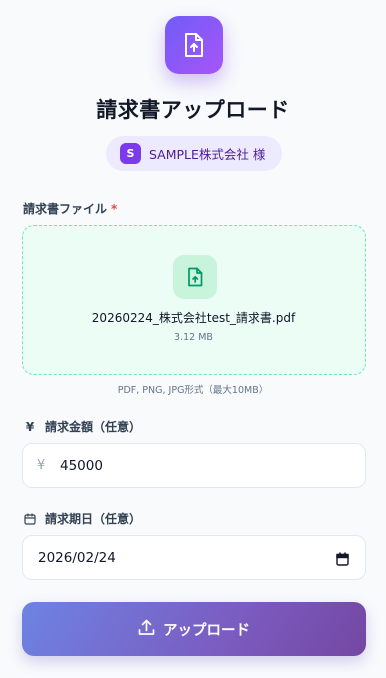 This screenshot has height=678, width=386. Describe the element at coordinates (93, 519) in the screenshot. I see `date-label-text: 請求期日（任意）` at that location.